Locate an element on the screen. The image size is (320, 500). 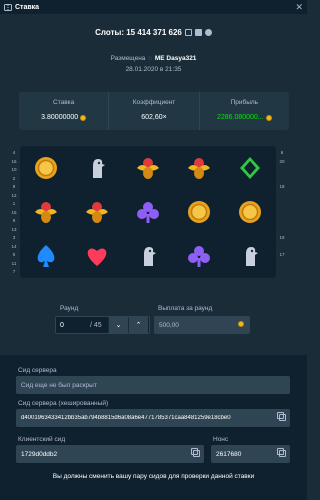
club-icon is located at coordinates (199, 256).